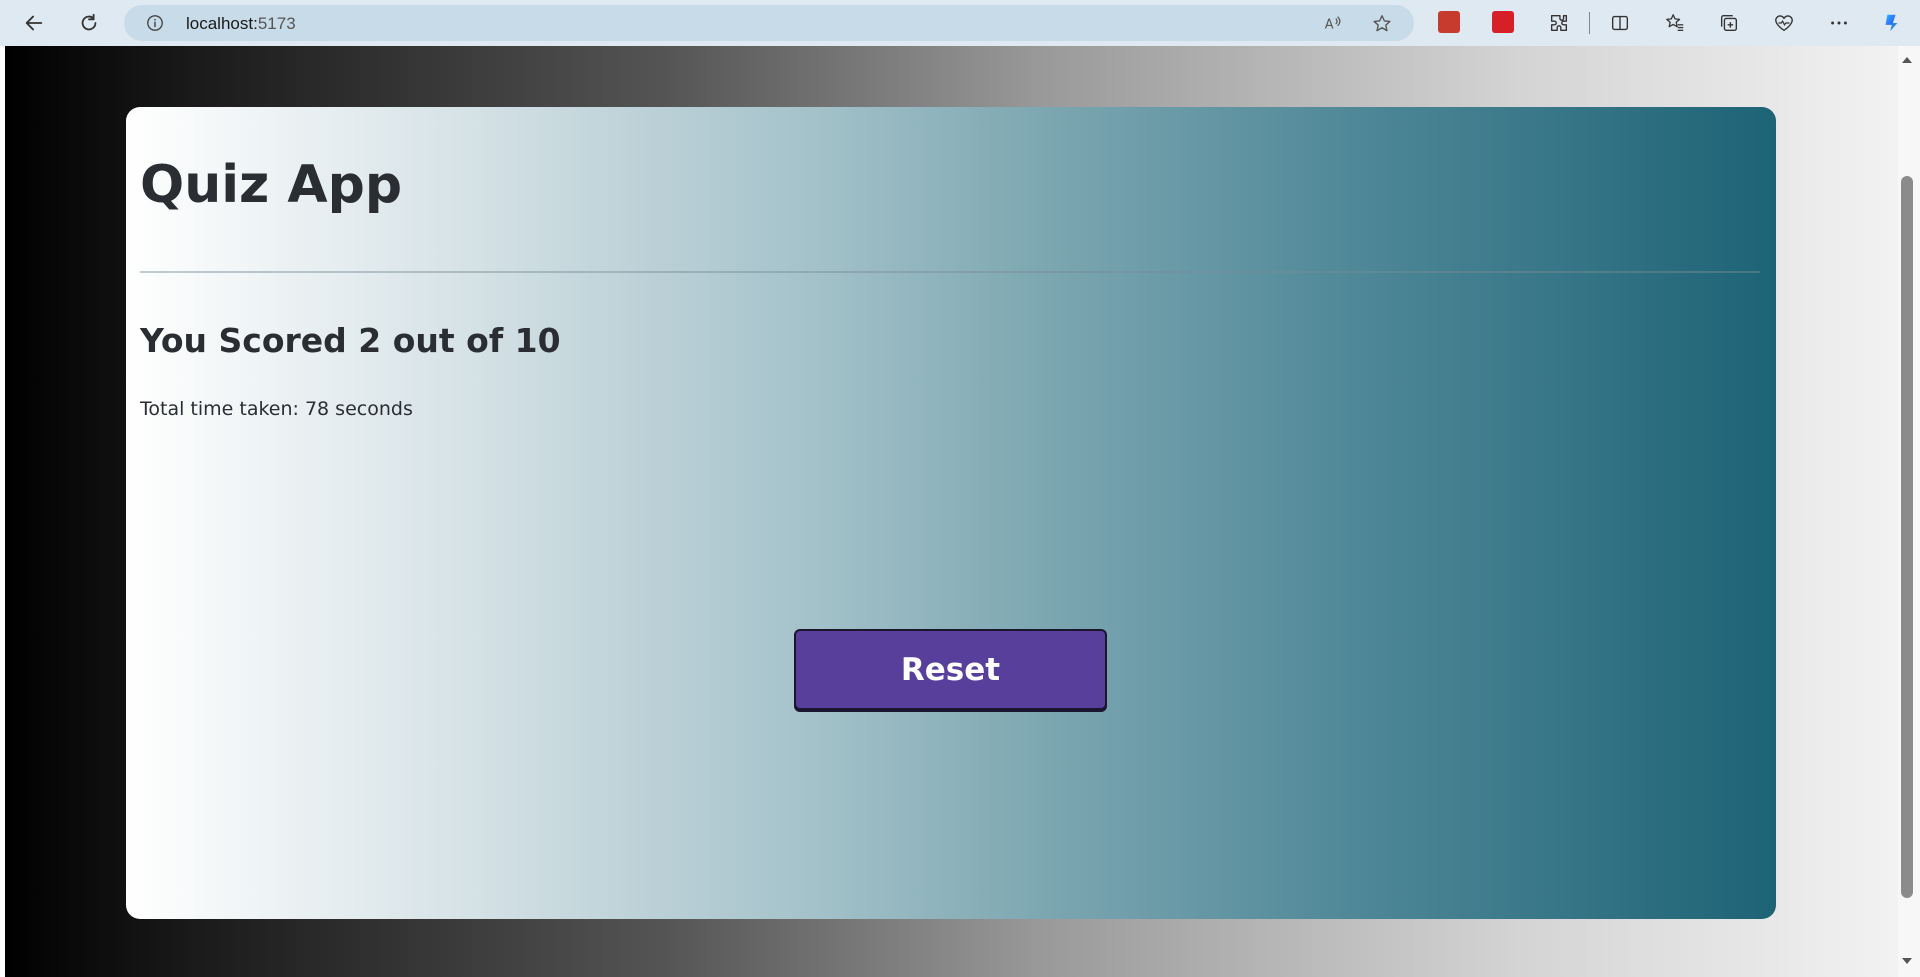  I want to click on toolbar-divider, so click(1589, 23).